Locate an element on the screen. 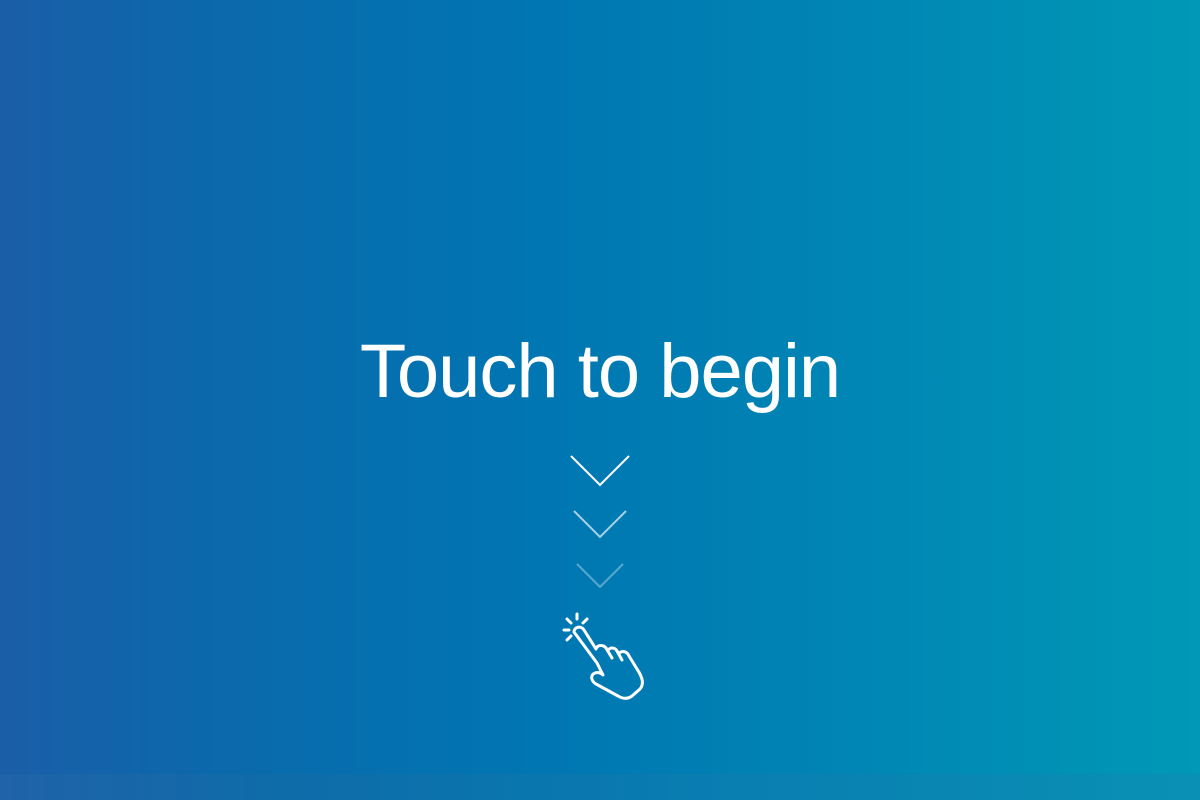 The height and width of the screenshot is (800, 1200). tap-hand-icon is located at coordinates (606, 659).